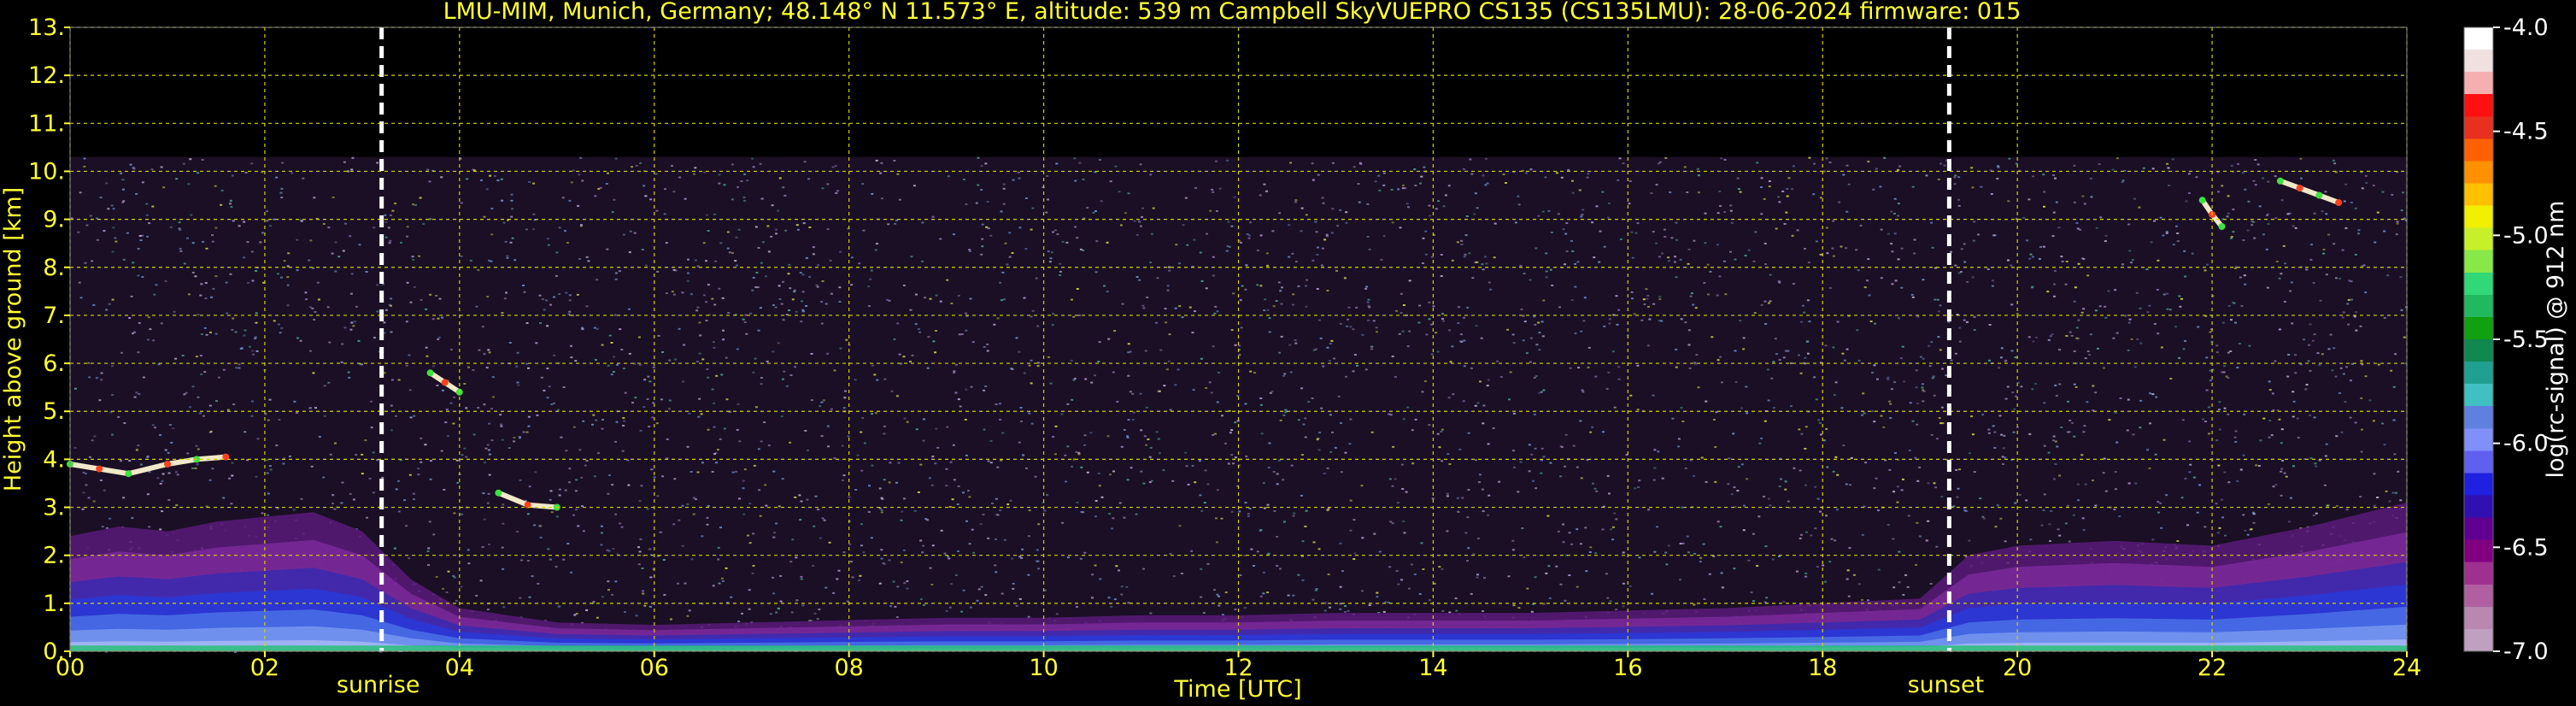 This screenshot has width=2576, height=706. What do you see at coordinates (2212, 668) in the screenshot?
I see `x-tick-label: 22` at bounding box center [2212, 668].